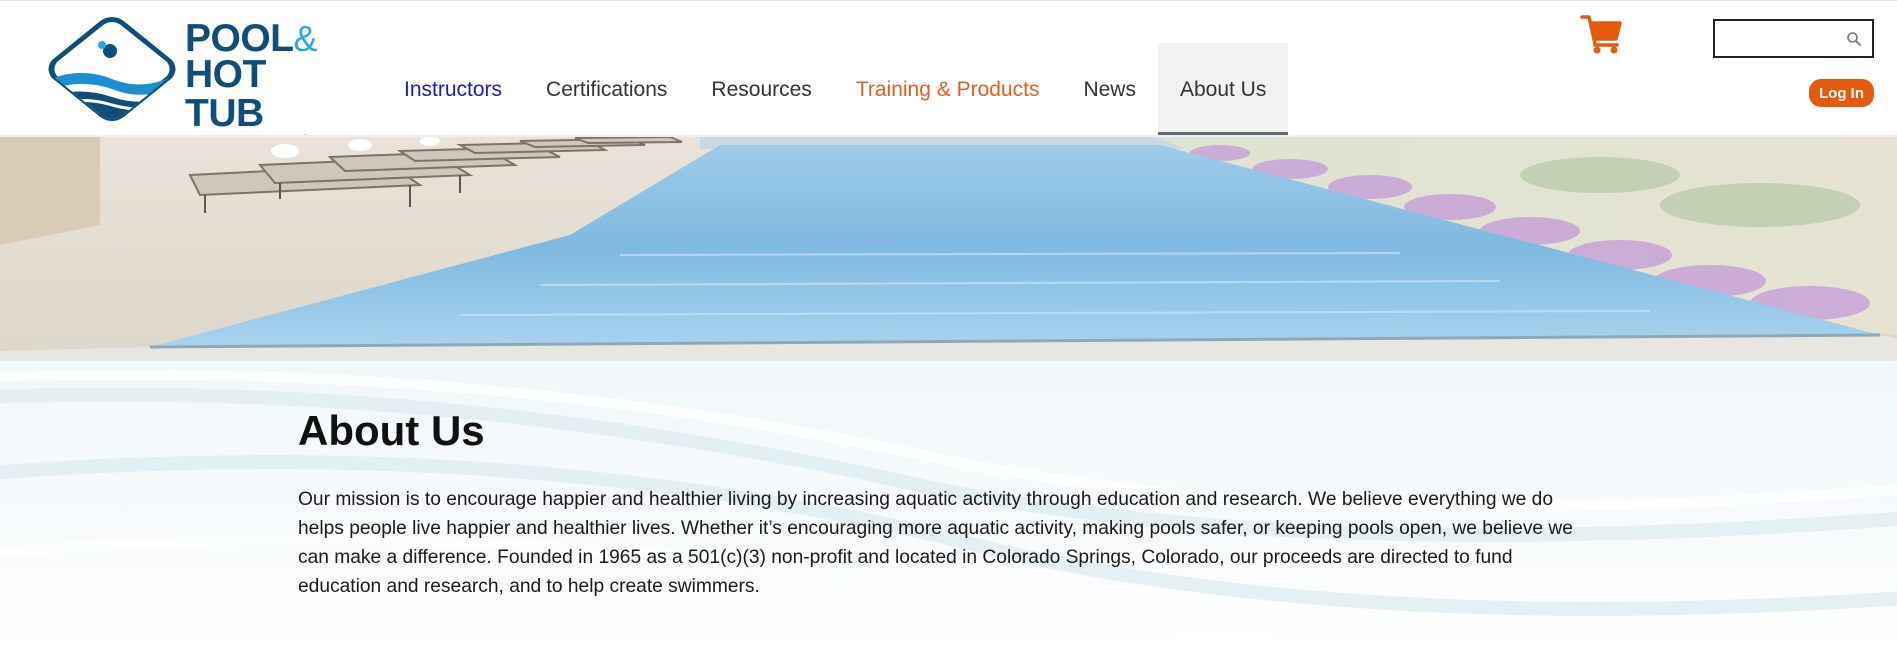 The width and height of the screenshot is (1897, 654). What do you see at coordinates (1109, 89) in the screenshot?
I see `nav-item-news: News` at bounding box center [1109, 89].